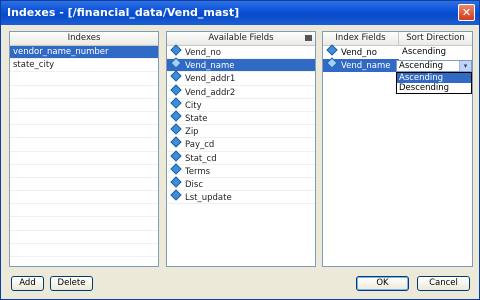  I want to click on sort-direction-value: Ascending, so click(421, 66).